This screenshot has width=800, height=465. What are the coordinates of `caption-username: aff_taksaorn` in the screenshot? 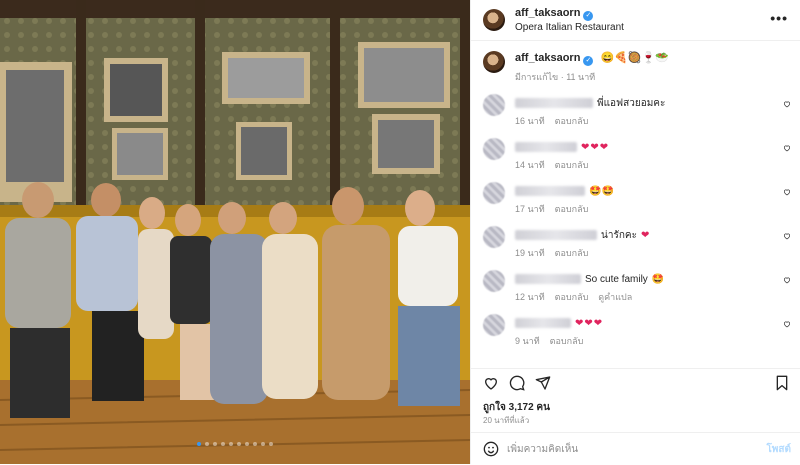 It's located at (547, 58).